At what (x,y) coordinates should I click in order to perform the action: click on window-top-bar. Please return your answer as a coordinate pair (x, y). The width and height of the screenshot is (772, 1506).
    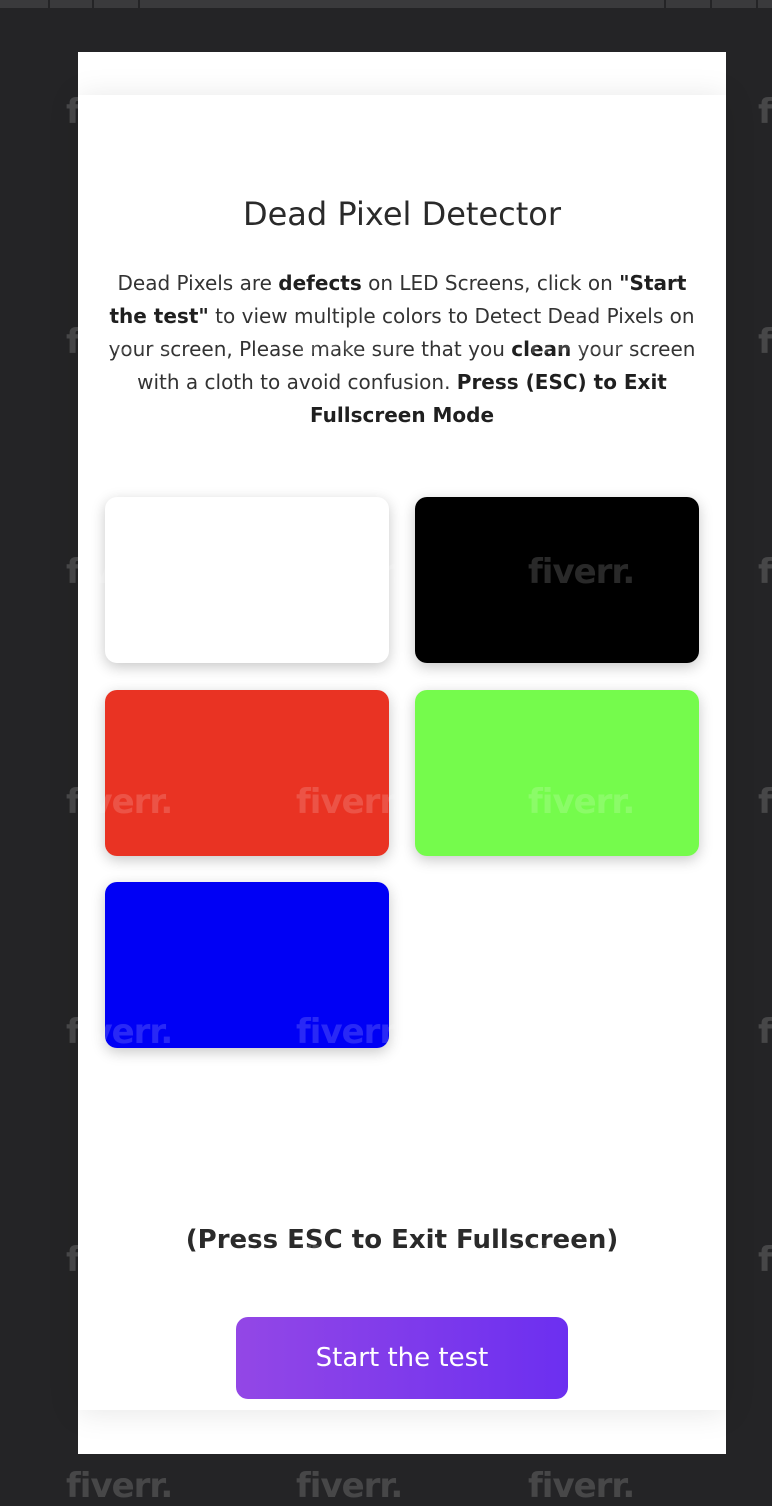
    Looking at the image, I should click on (386, 4).